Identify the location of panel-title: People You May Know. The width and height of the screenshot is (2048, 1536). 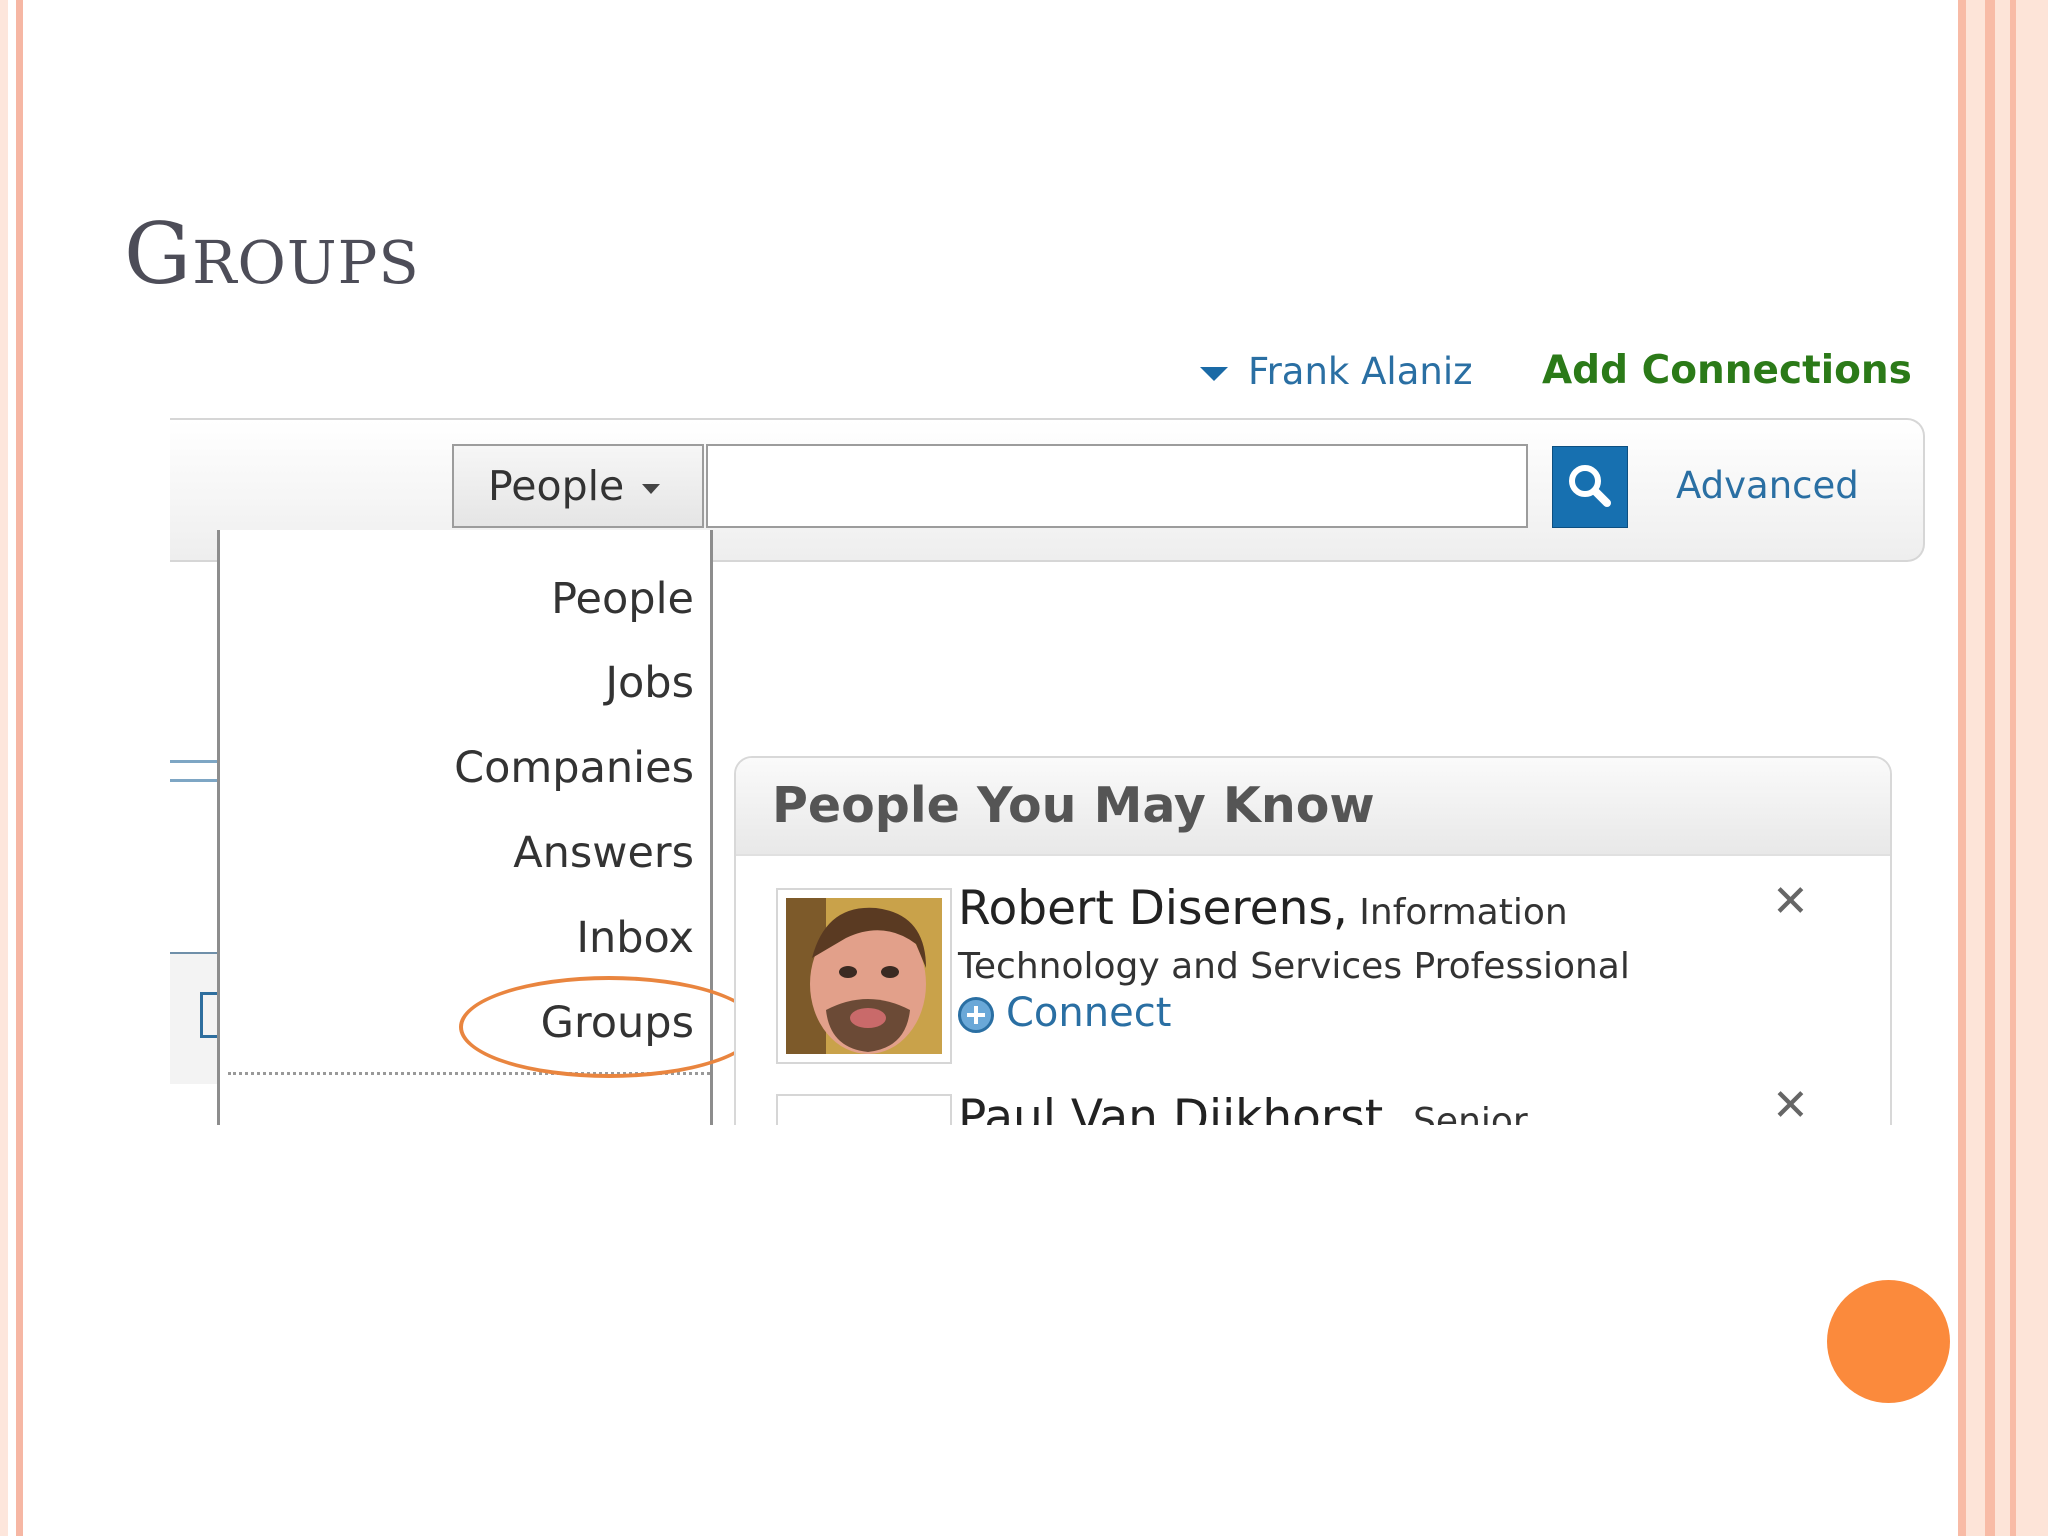
(1313, 807).